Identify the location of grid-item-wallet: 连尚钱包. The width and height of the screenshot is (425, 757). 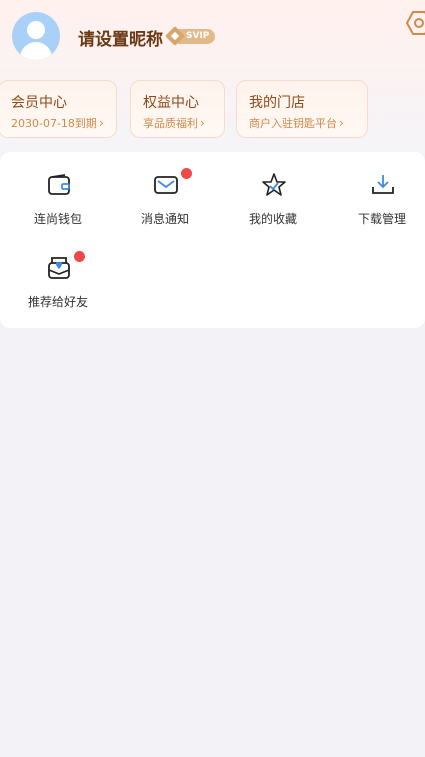
(58, 189).